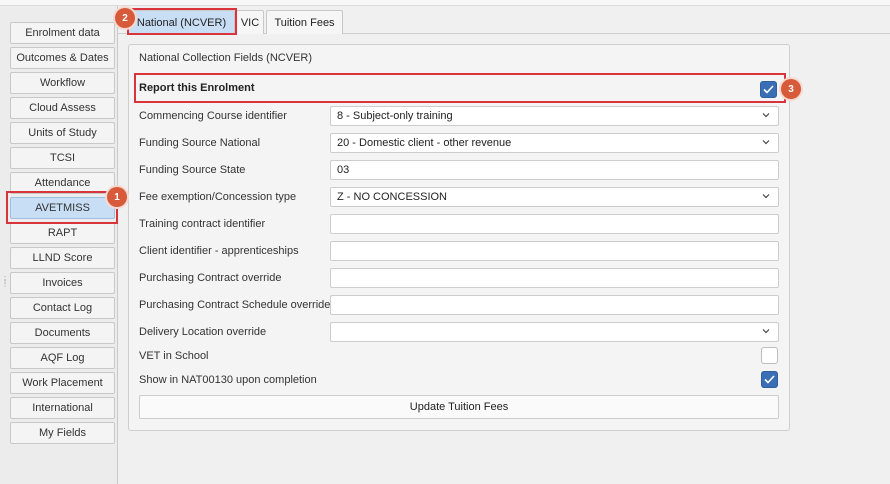  I want to click on training-contract-input, so click(554, 224).